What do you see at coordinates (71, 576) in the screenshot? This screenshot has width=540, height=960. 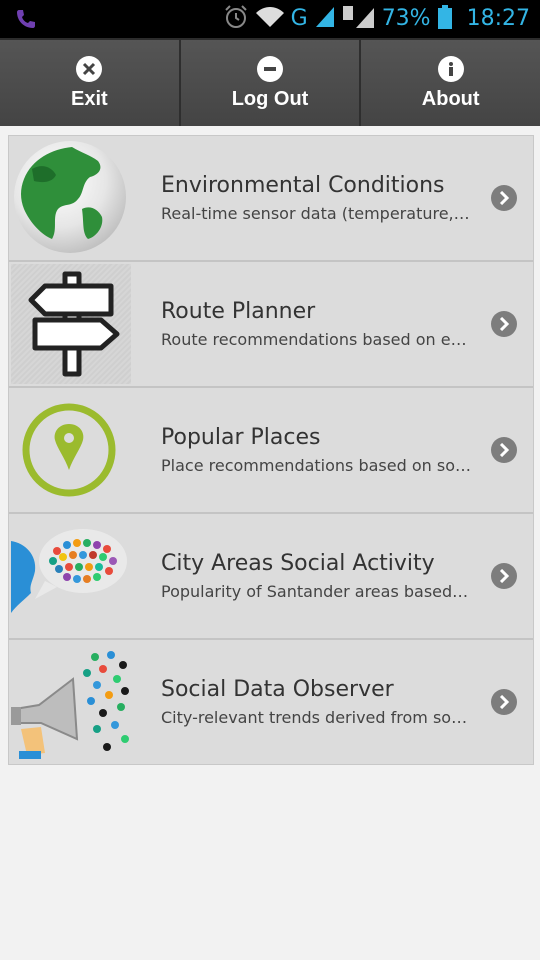 I see `speech-bubble-icon` at bounding box center [71, 576].